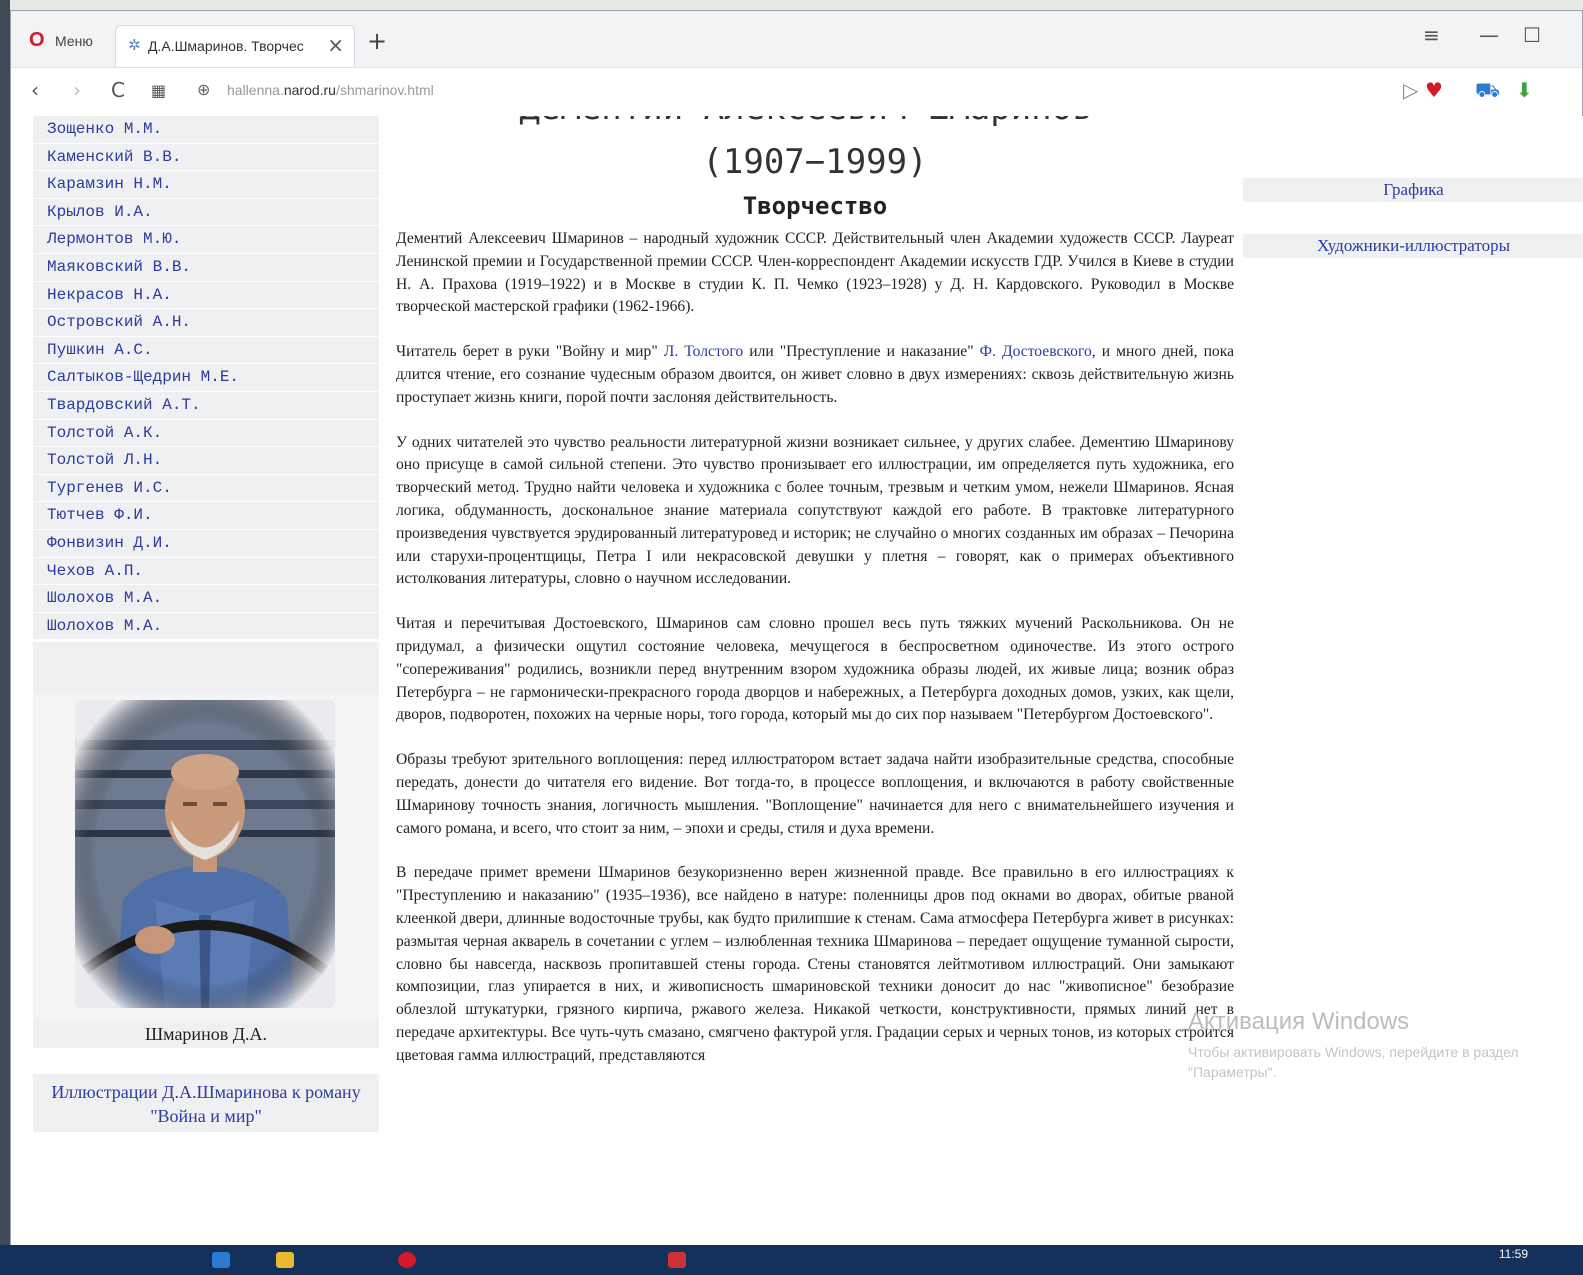  I want to click on dostoevsky-link: Ф. Достоевского, so click(1036, 351).